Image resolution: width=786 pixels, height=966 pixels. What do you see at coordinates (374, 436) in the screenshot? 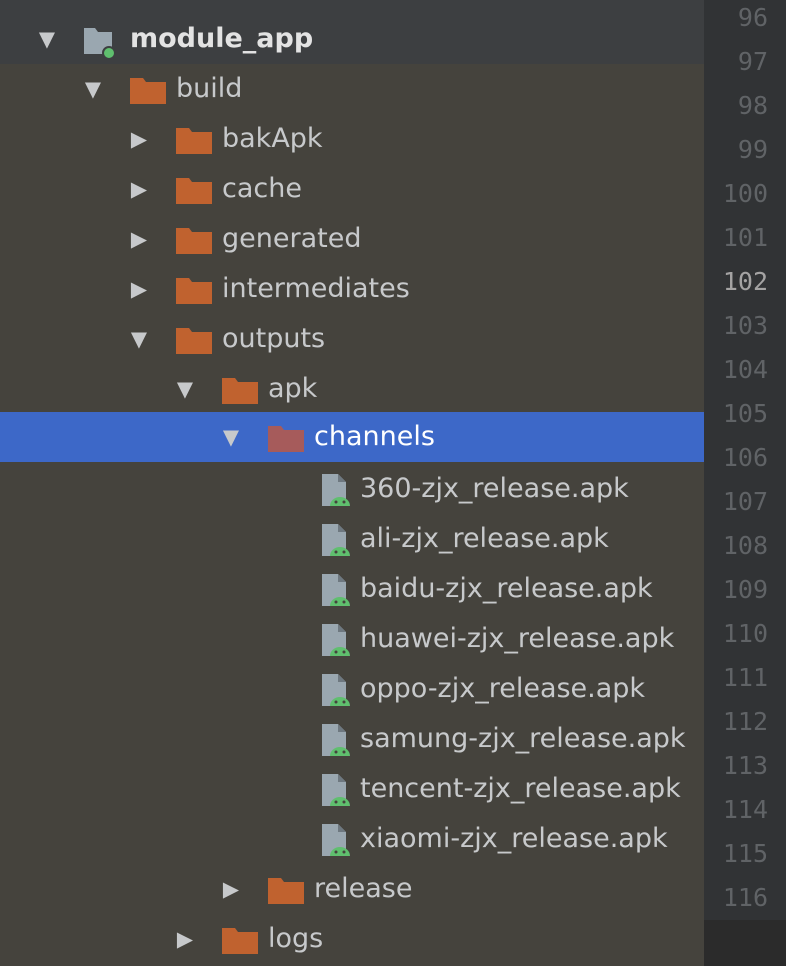
I see `tree-row-label: channels` at bounding box center [374, 436].